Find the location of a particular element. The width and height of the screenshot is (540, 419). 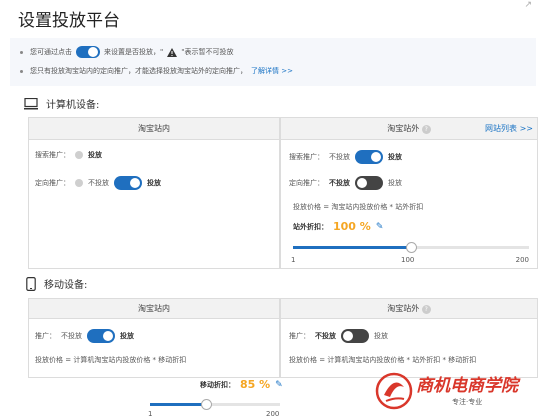

outside-discount-slider is located at coordinates (411, 247).